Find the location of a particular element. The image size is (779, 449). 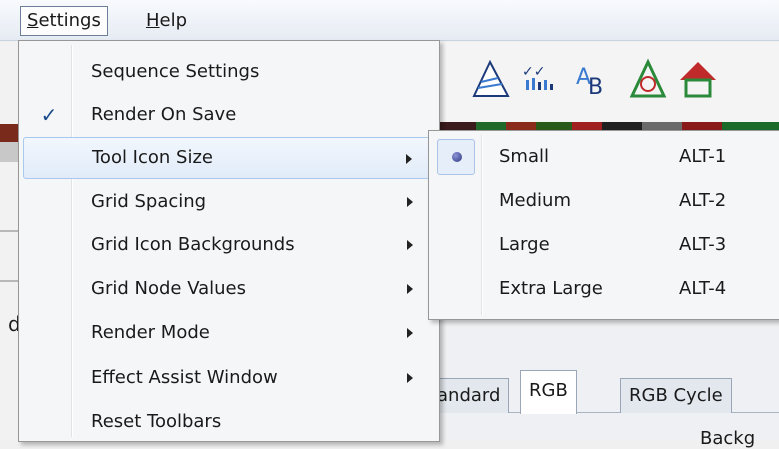

menu-item-render-on-save: ✓ Render On Save is located at coordinates (228, 115).